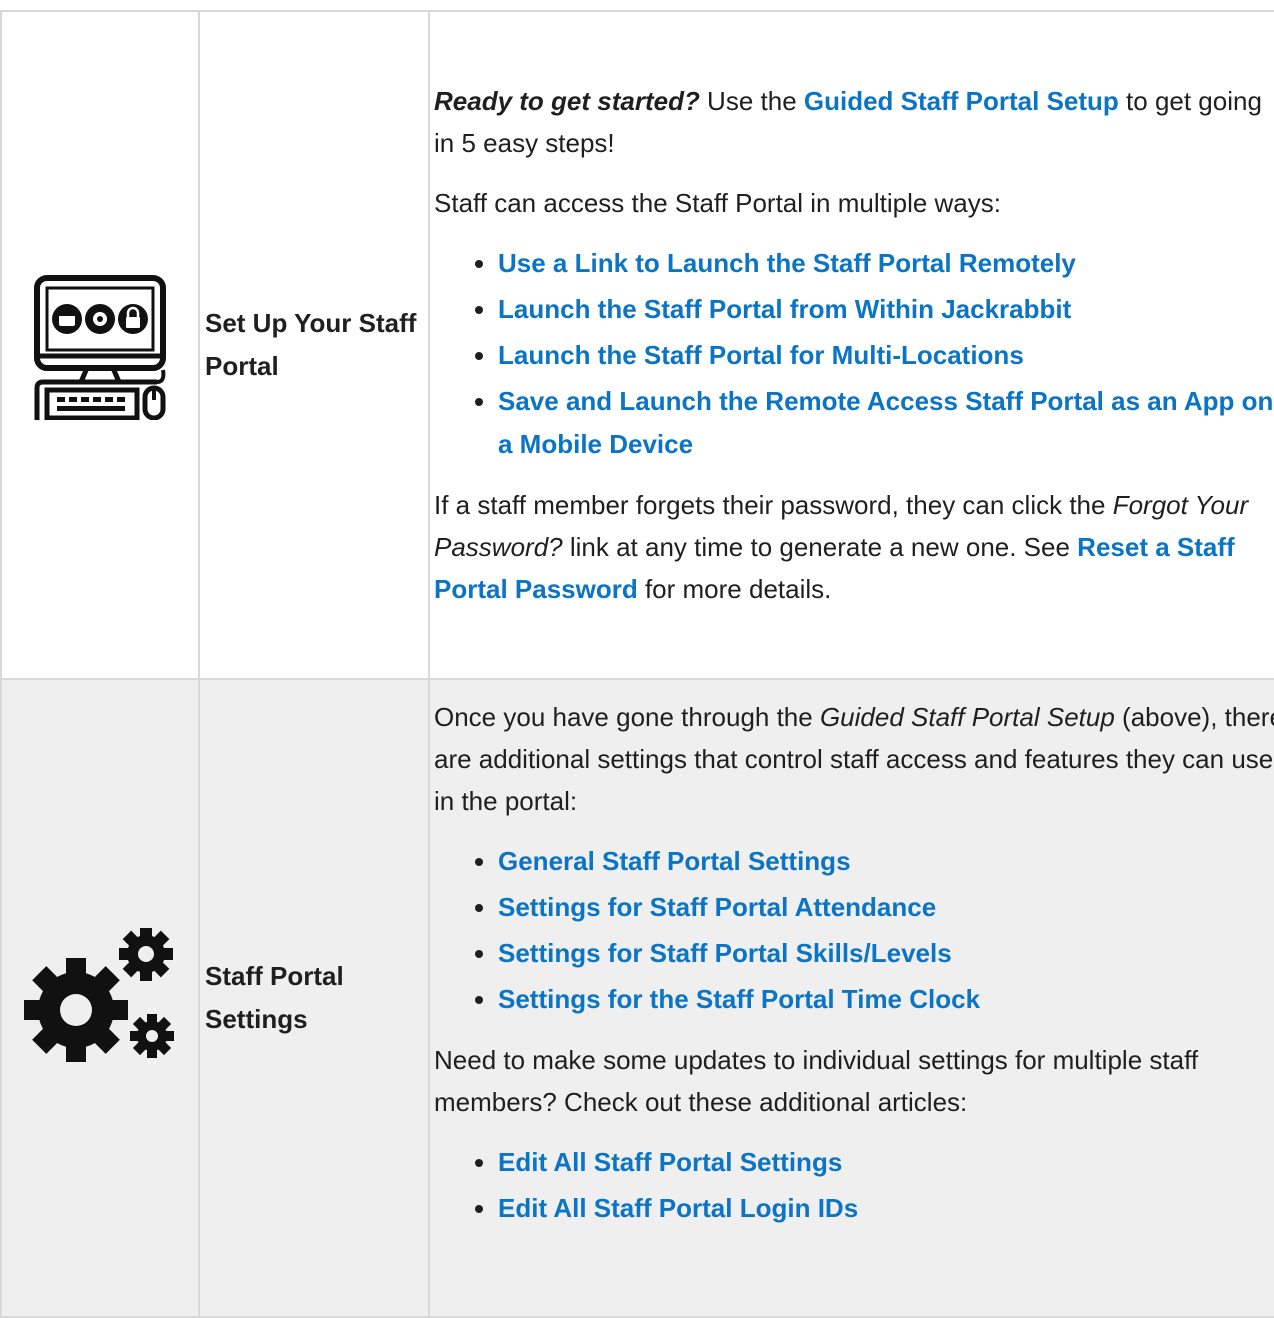 The width and height of the screenshot is (1274, 1318). I want to click on guided-setup-link: Guided Staff Portal Setup, so click(961, 101).